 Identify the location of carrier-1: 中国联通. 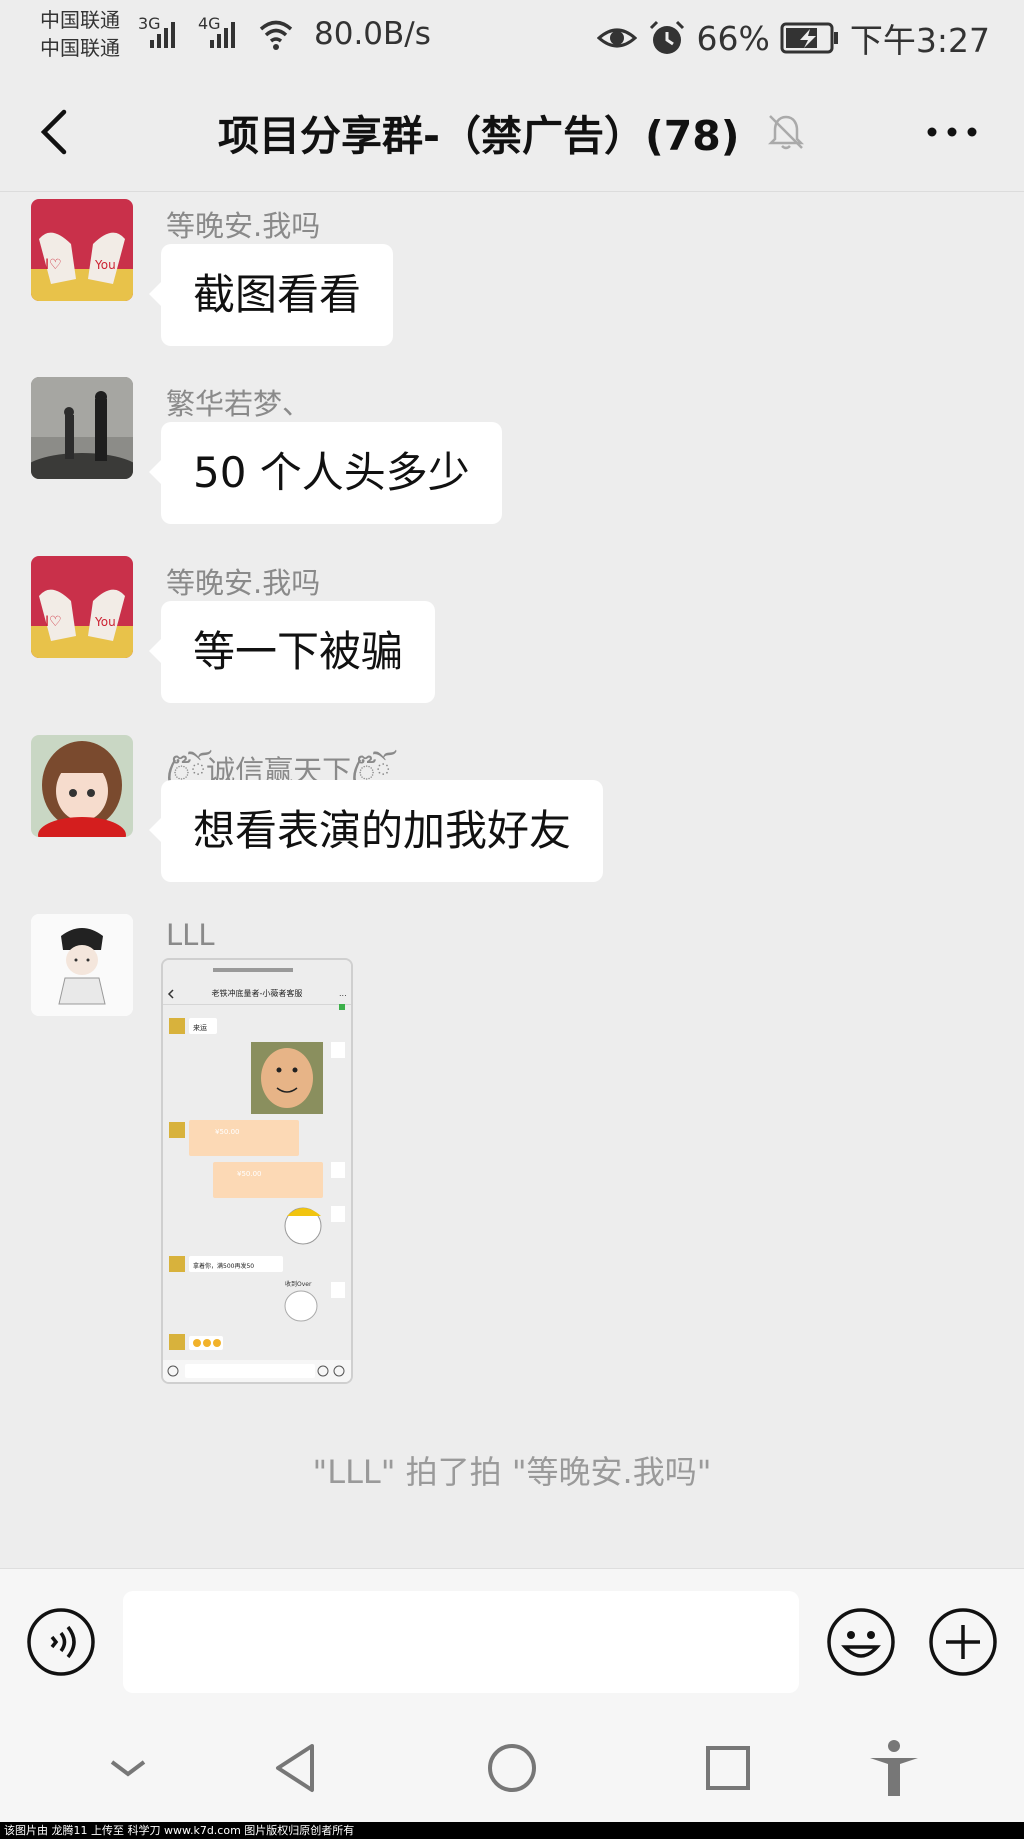
(80, 20).